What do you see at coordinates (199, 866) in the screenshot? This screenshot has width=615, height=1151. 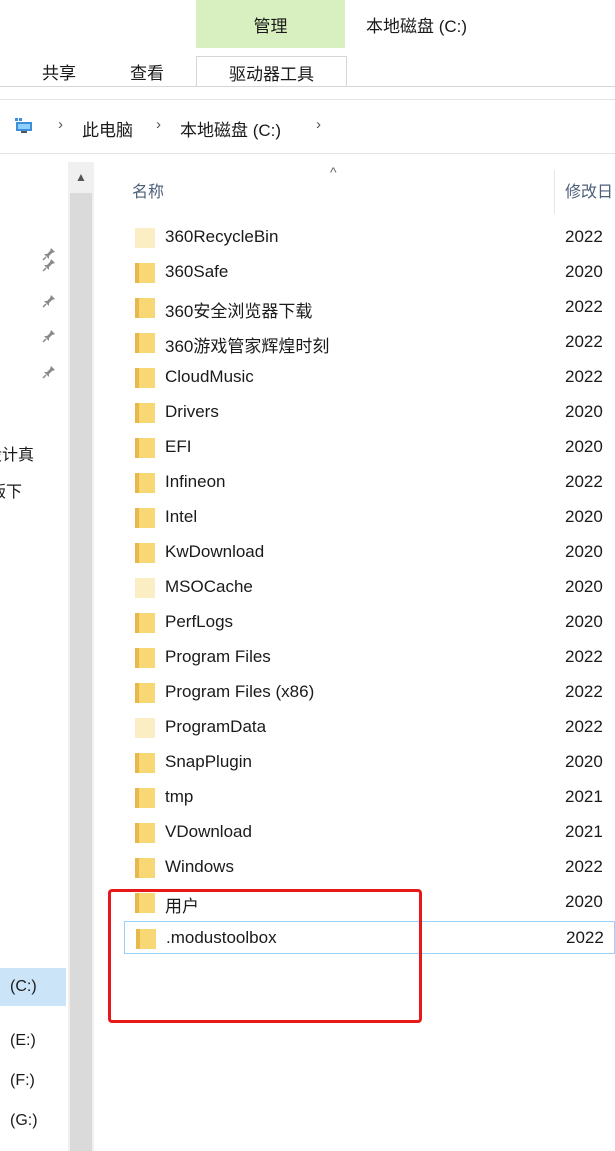 I see `file-name: Windows` at bounding box center [199, 866].